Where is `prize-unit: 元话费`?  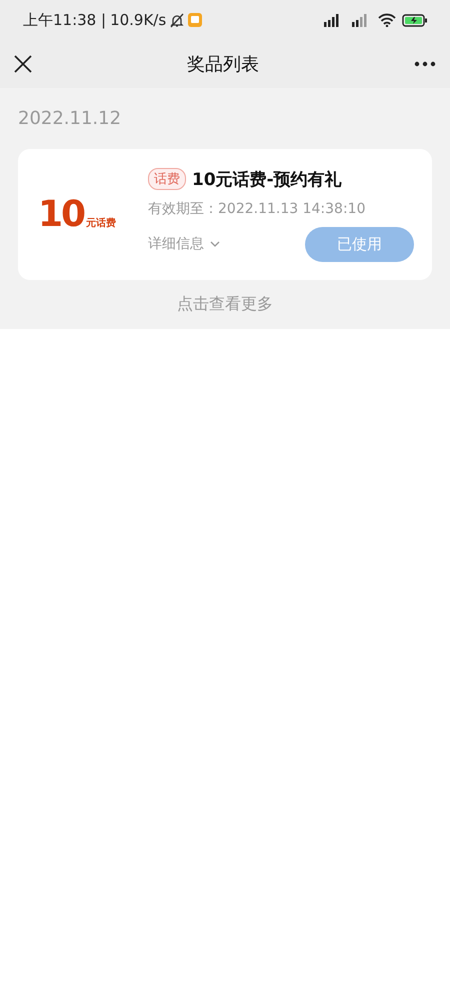 prize-unit: 元话费 is located at coordinates (101, 223).